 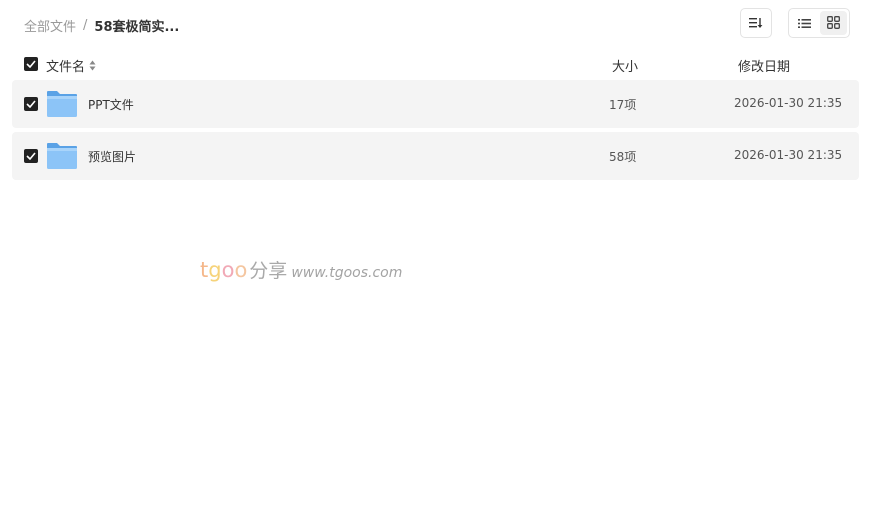 What do you see at coordinates (215, 270) in the screenshot?
I see `watermark-letter: g` at bounding box center [215, 270].